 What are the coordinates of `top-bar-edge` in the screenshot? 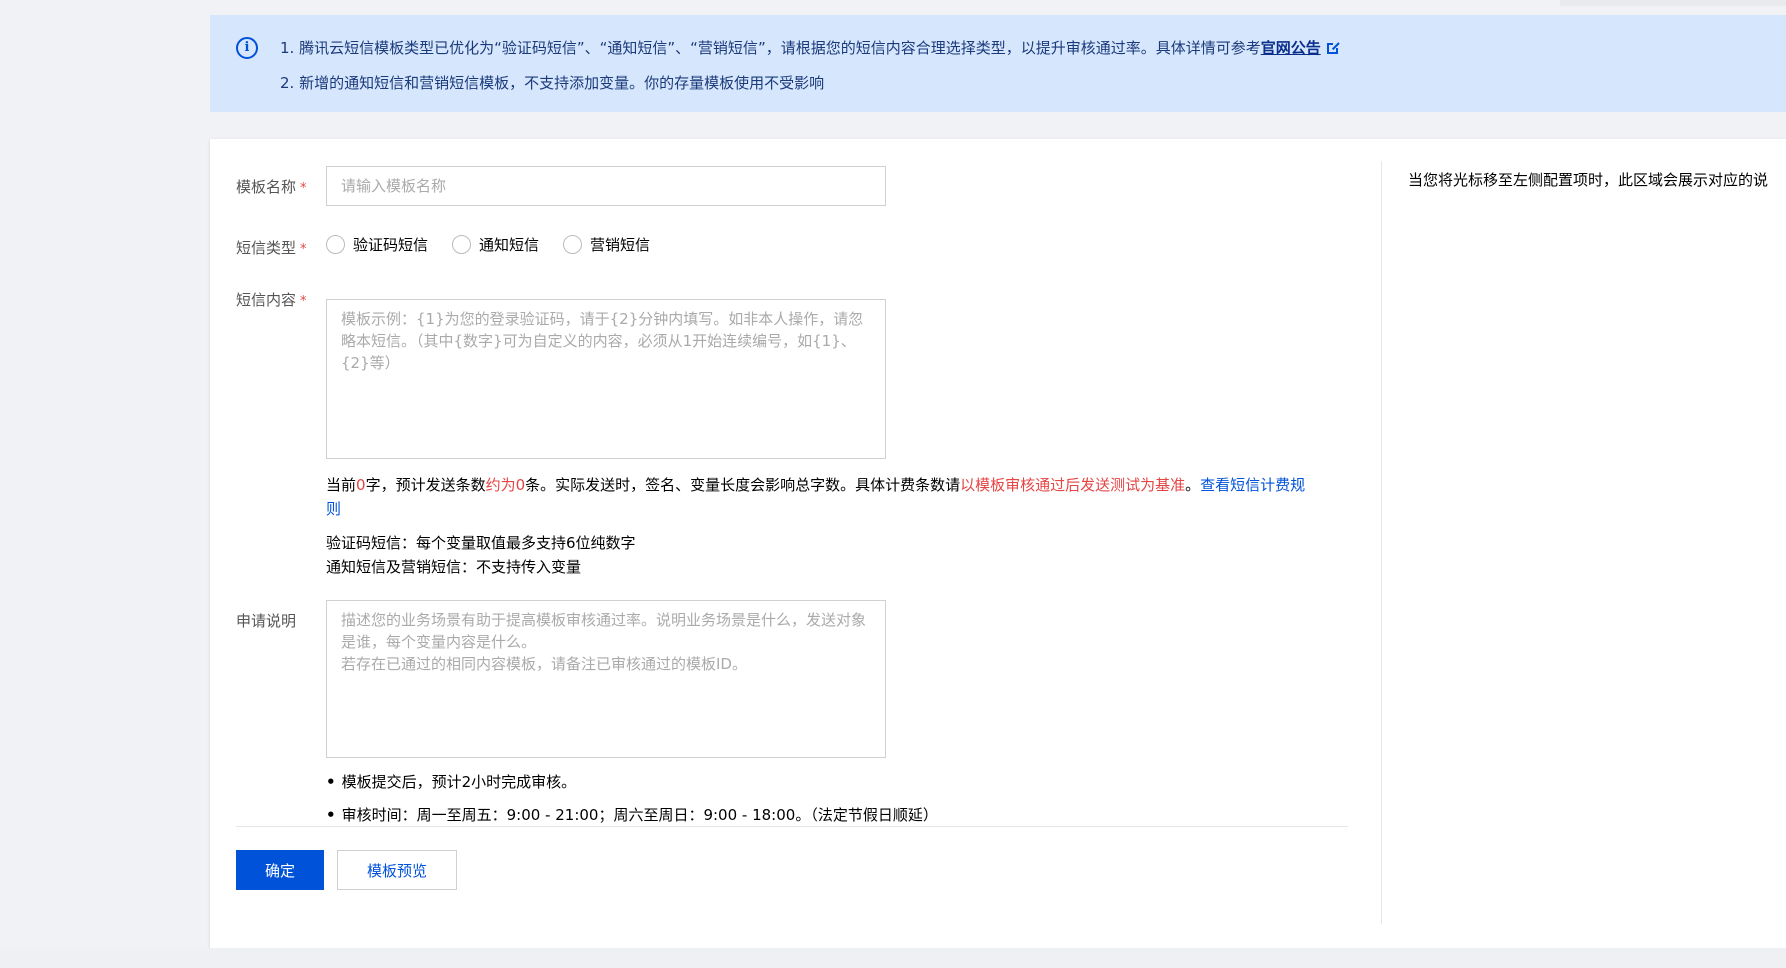 It's located at (1673, 3).